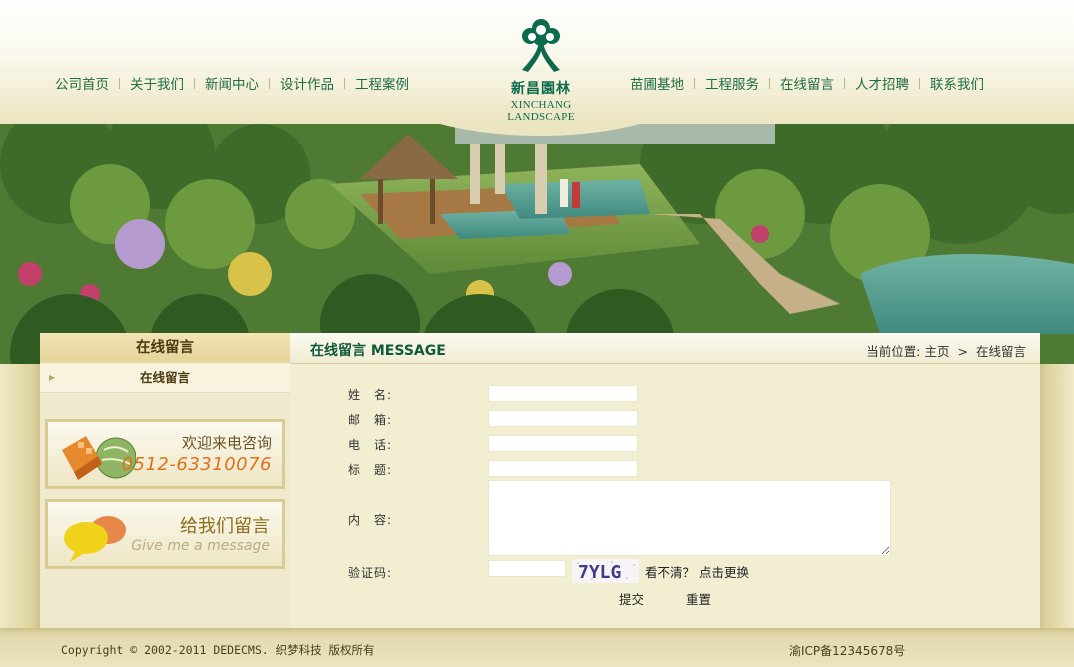 This screenshot has width=1074, height=667. I want to click on content-textarea, so click(689, 518).